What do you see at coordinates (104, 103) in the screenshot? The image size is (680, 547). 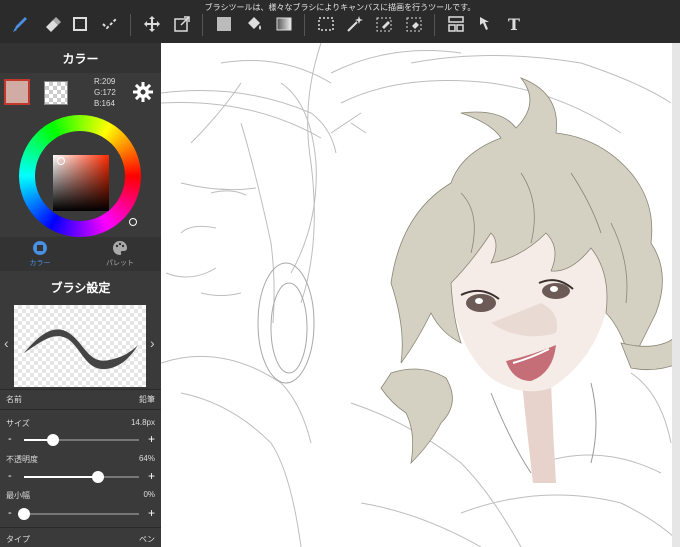 I see `rgb-b: B:164` at bounding box center [104, 103].